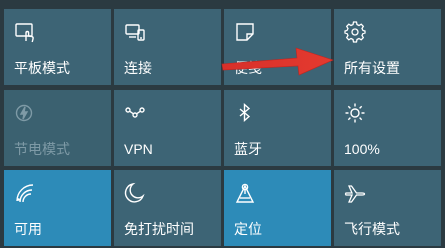  What do you see at coordinates (372, 68) in the screenshot?
I see `tile-label: 所有设置` at bounding box center [372, 68].